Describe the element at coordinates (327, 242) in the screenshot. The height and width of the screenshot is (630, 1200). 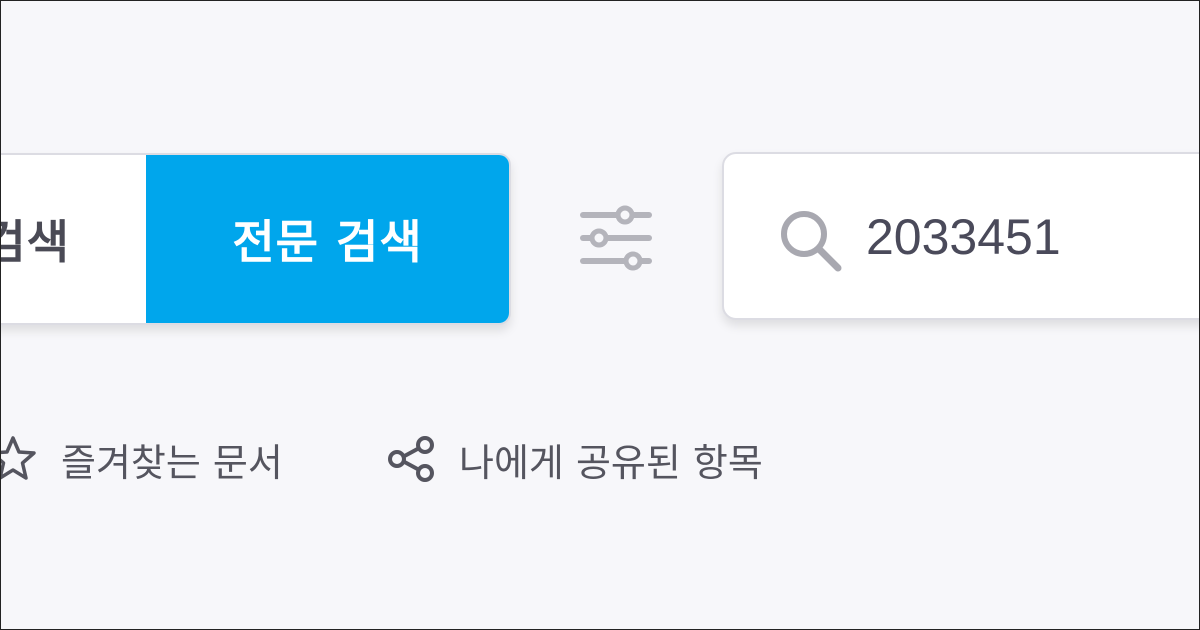
I see `full-text-search-label: 전문 검색` at that location.